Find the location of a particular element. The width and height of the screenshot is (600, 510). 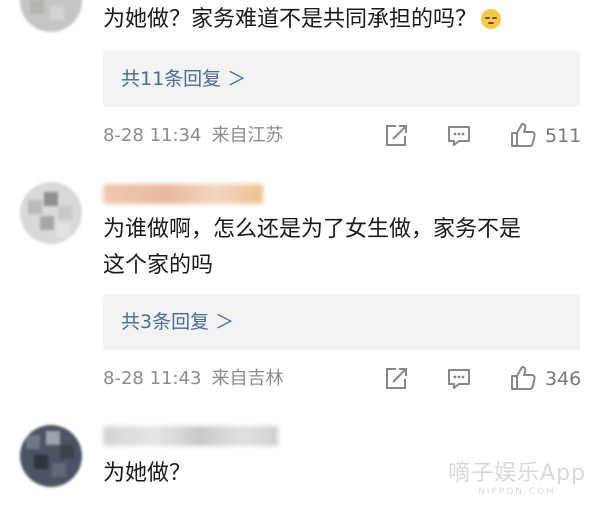

like-count: 346 is located at coordinates (563, 379).